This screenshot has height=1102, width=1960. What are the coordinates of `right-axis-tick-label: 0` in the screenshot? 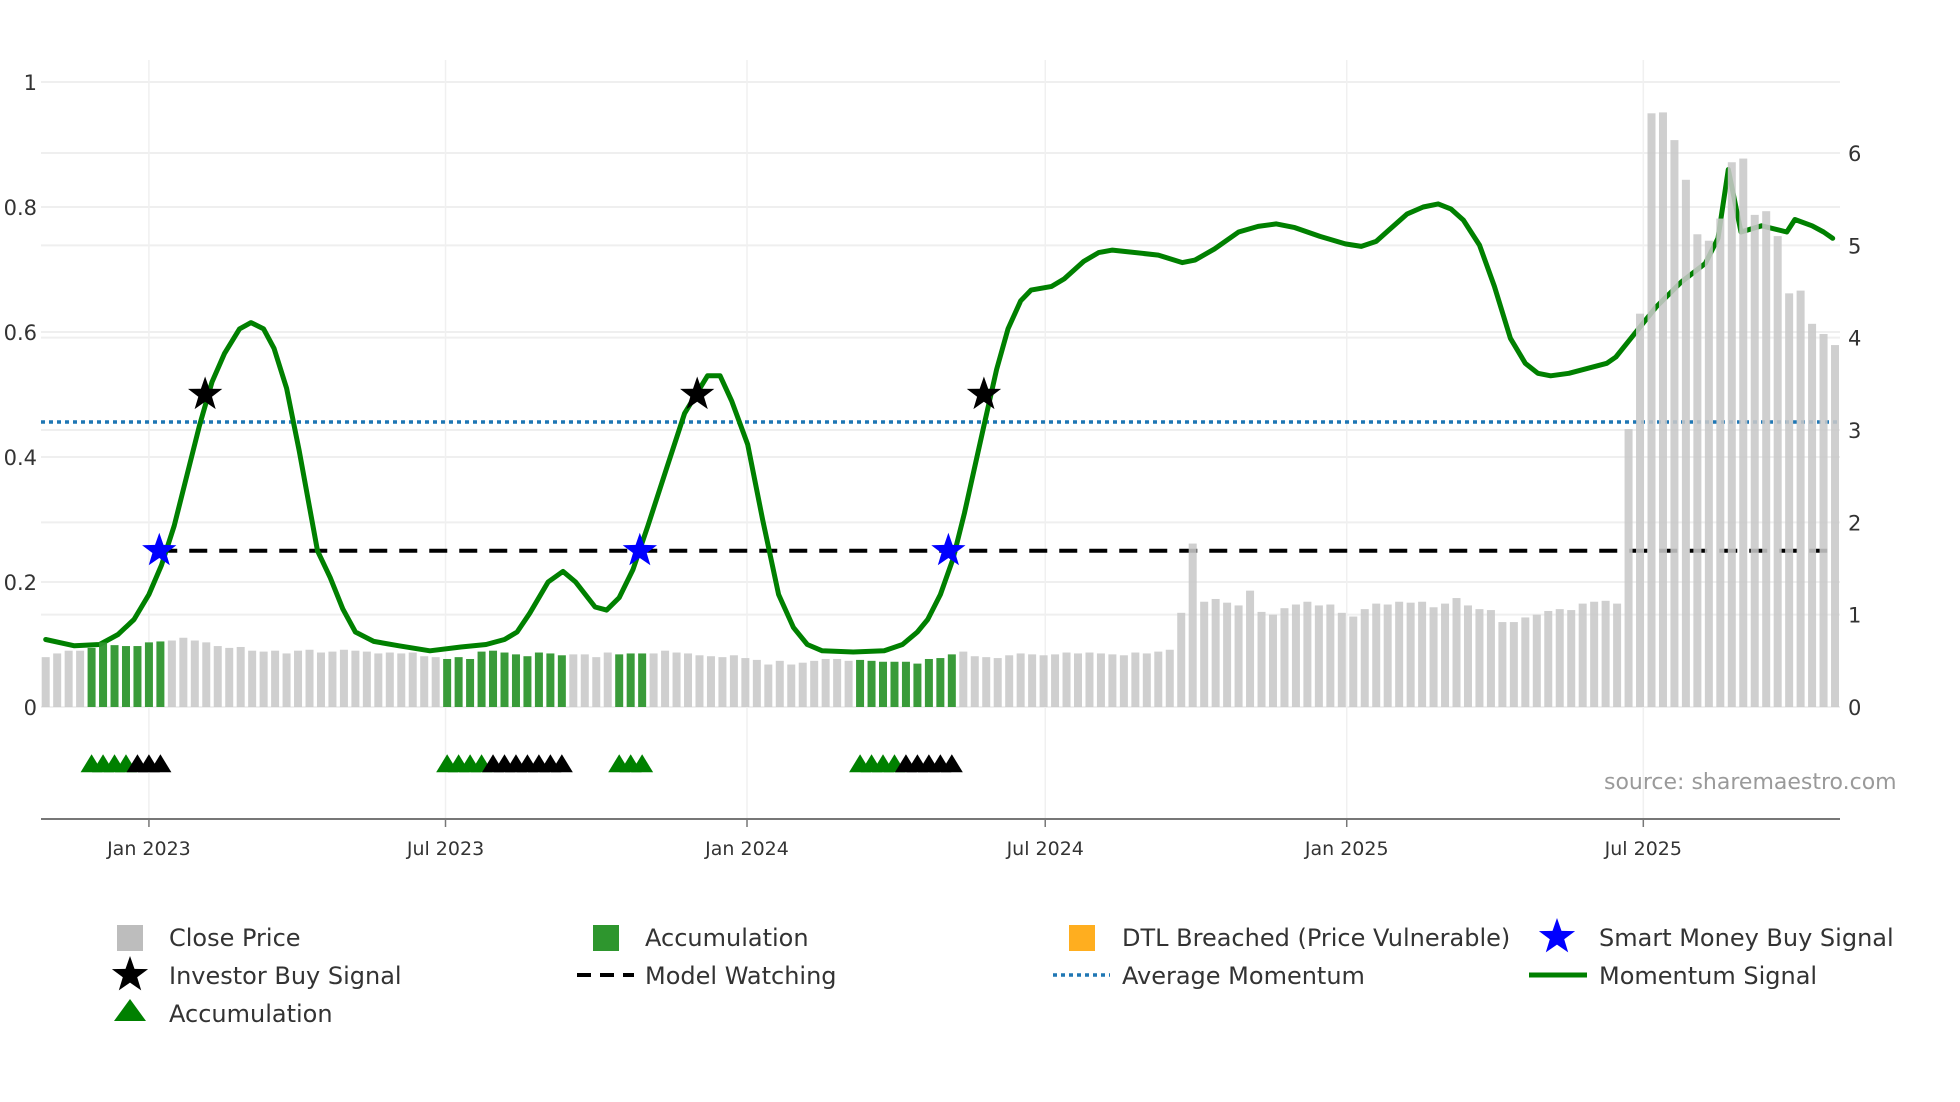 It's located at (1854, 708).